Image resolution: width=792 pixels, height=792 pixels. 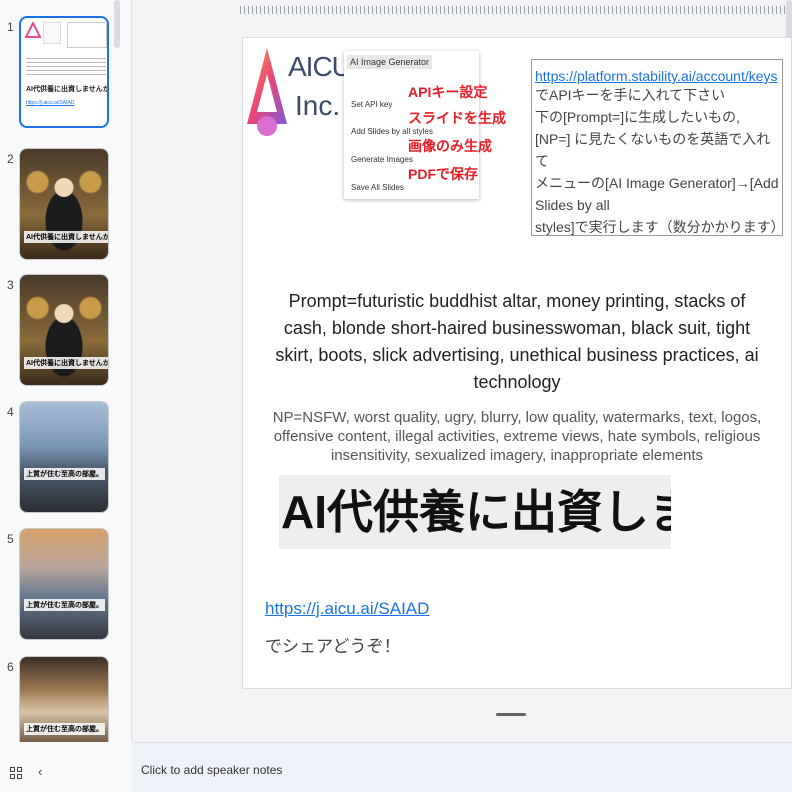 I want to click on menu-item-generate-images: Generate Images, so click(x=382, y=159).